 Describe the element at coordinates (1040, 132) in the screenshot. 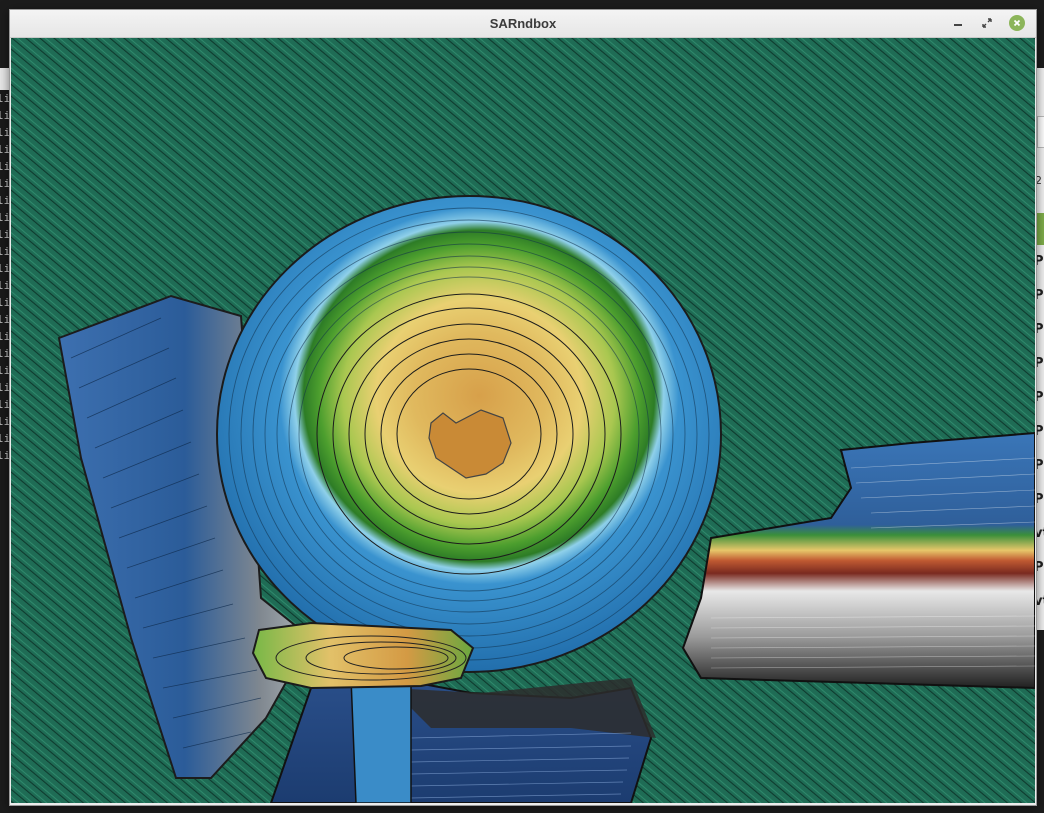

I see `background-input` at that location.